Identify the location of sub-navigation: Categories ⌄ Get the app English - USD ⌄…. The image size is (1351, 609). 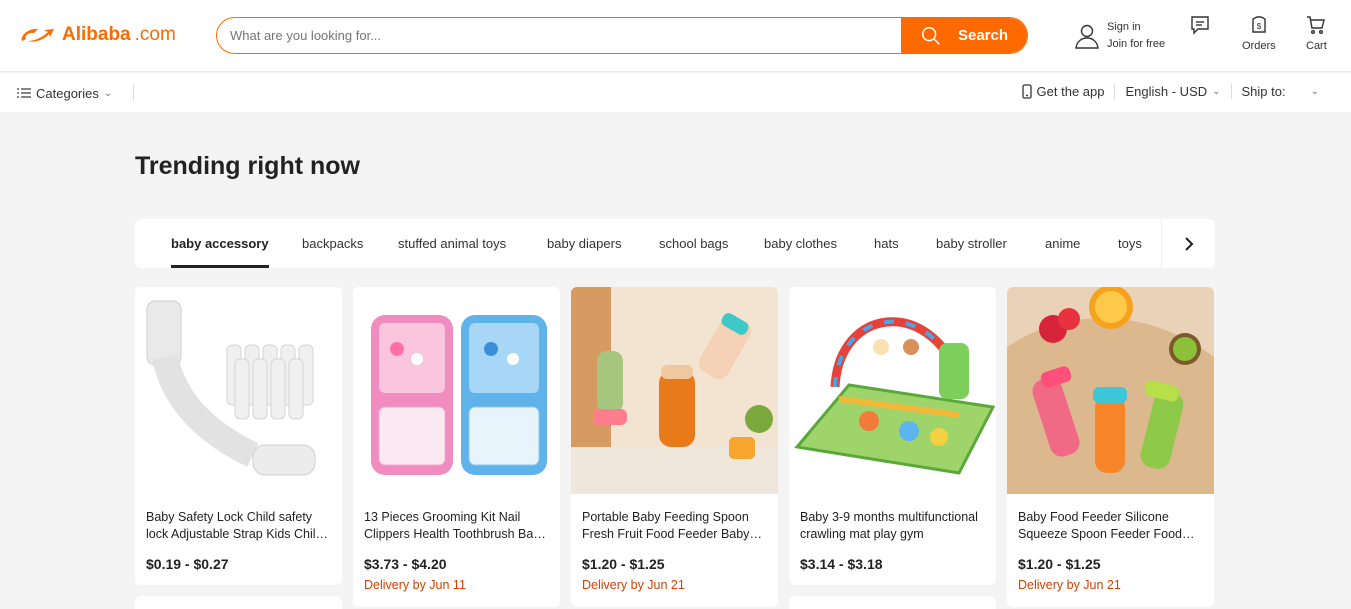
(675, 92).